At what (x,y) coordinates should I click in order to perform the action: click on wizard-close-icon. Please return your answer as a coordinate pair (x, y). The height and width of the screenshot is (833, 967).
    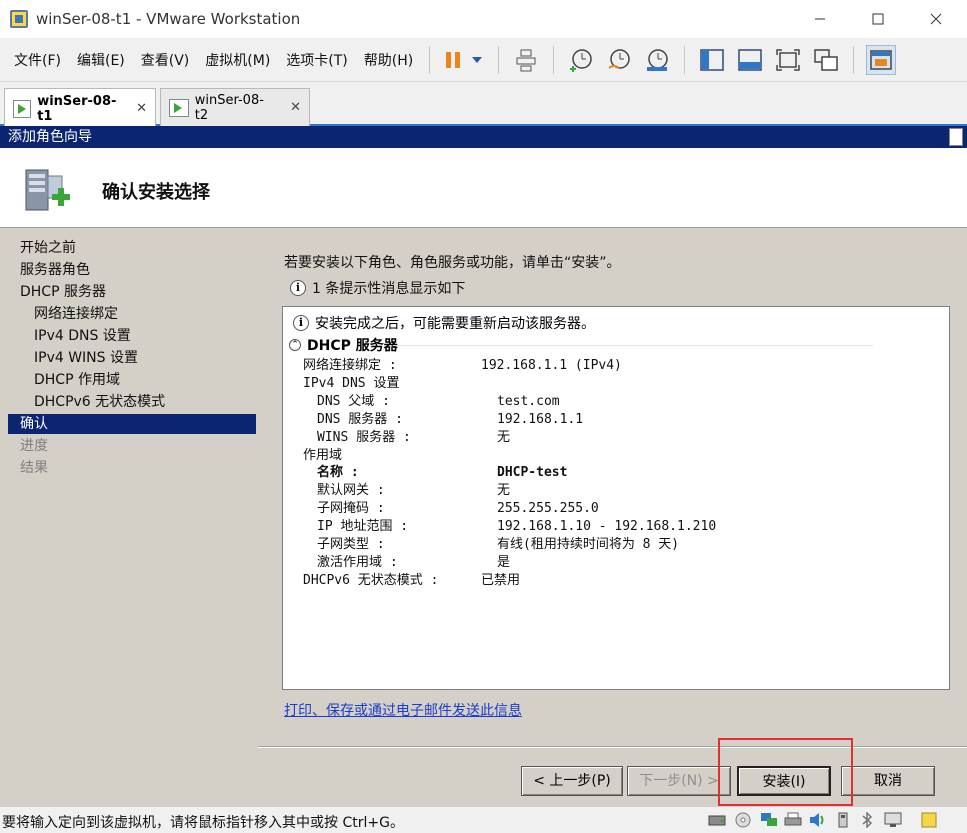
    Looking at the image, I should click on (956, 137).